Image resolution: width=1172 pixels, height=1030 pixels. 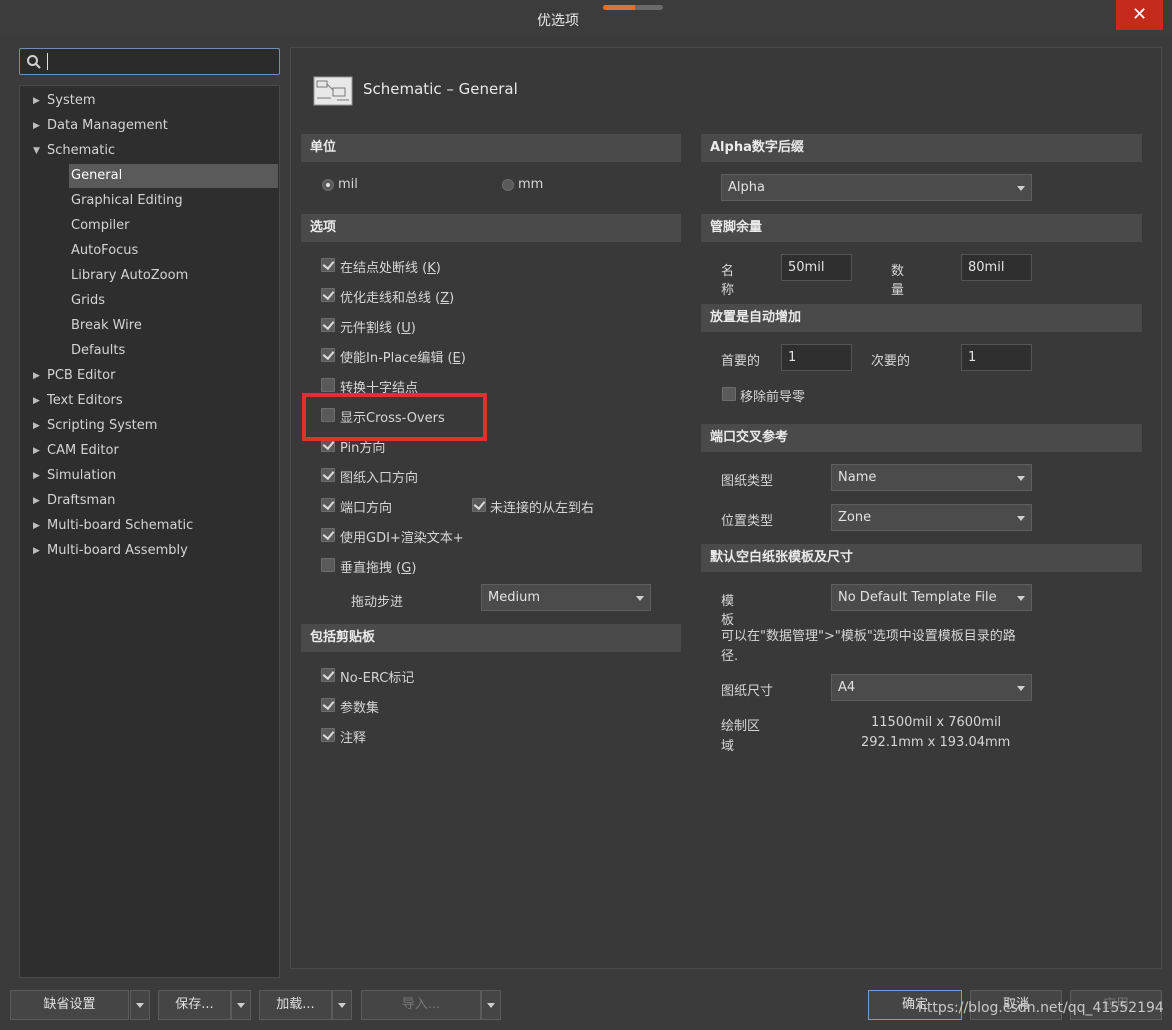 I want to click on tree-item-label: CAM Editor, so click(x=83, y=450).